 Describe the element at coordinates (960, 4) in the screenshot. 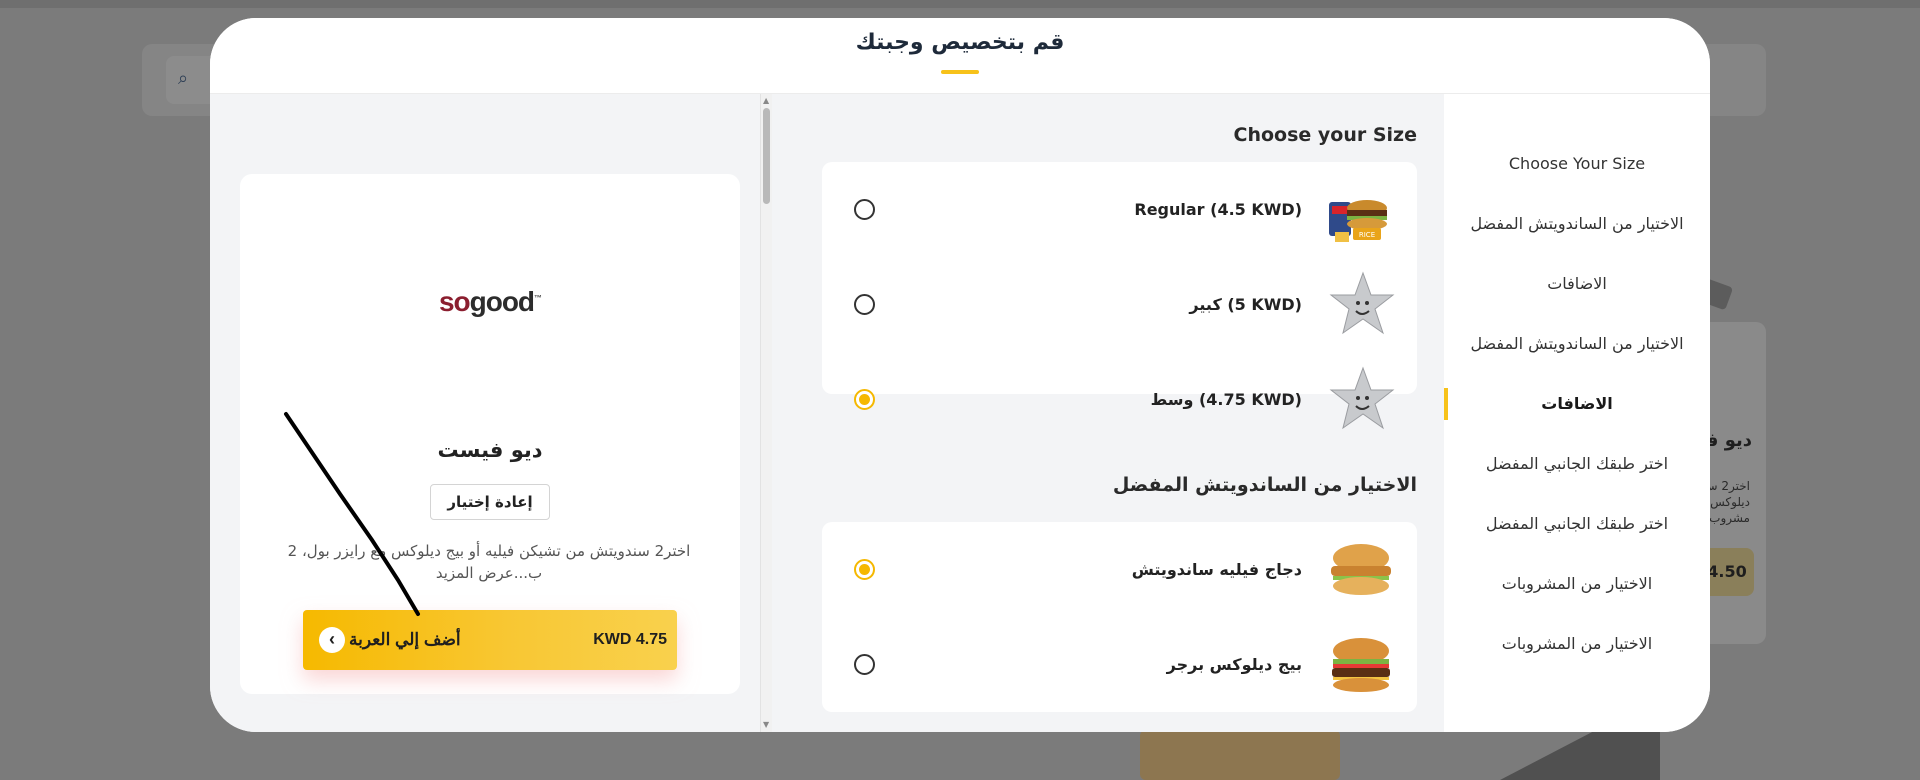

I see `background-topbar` at that location.